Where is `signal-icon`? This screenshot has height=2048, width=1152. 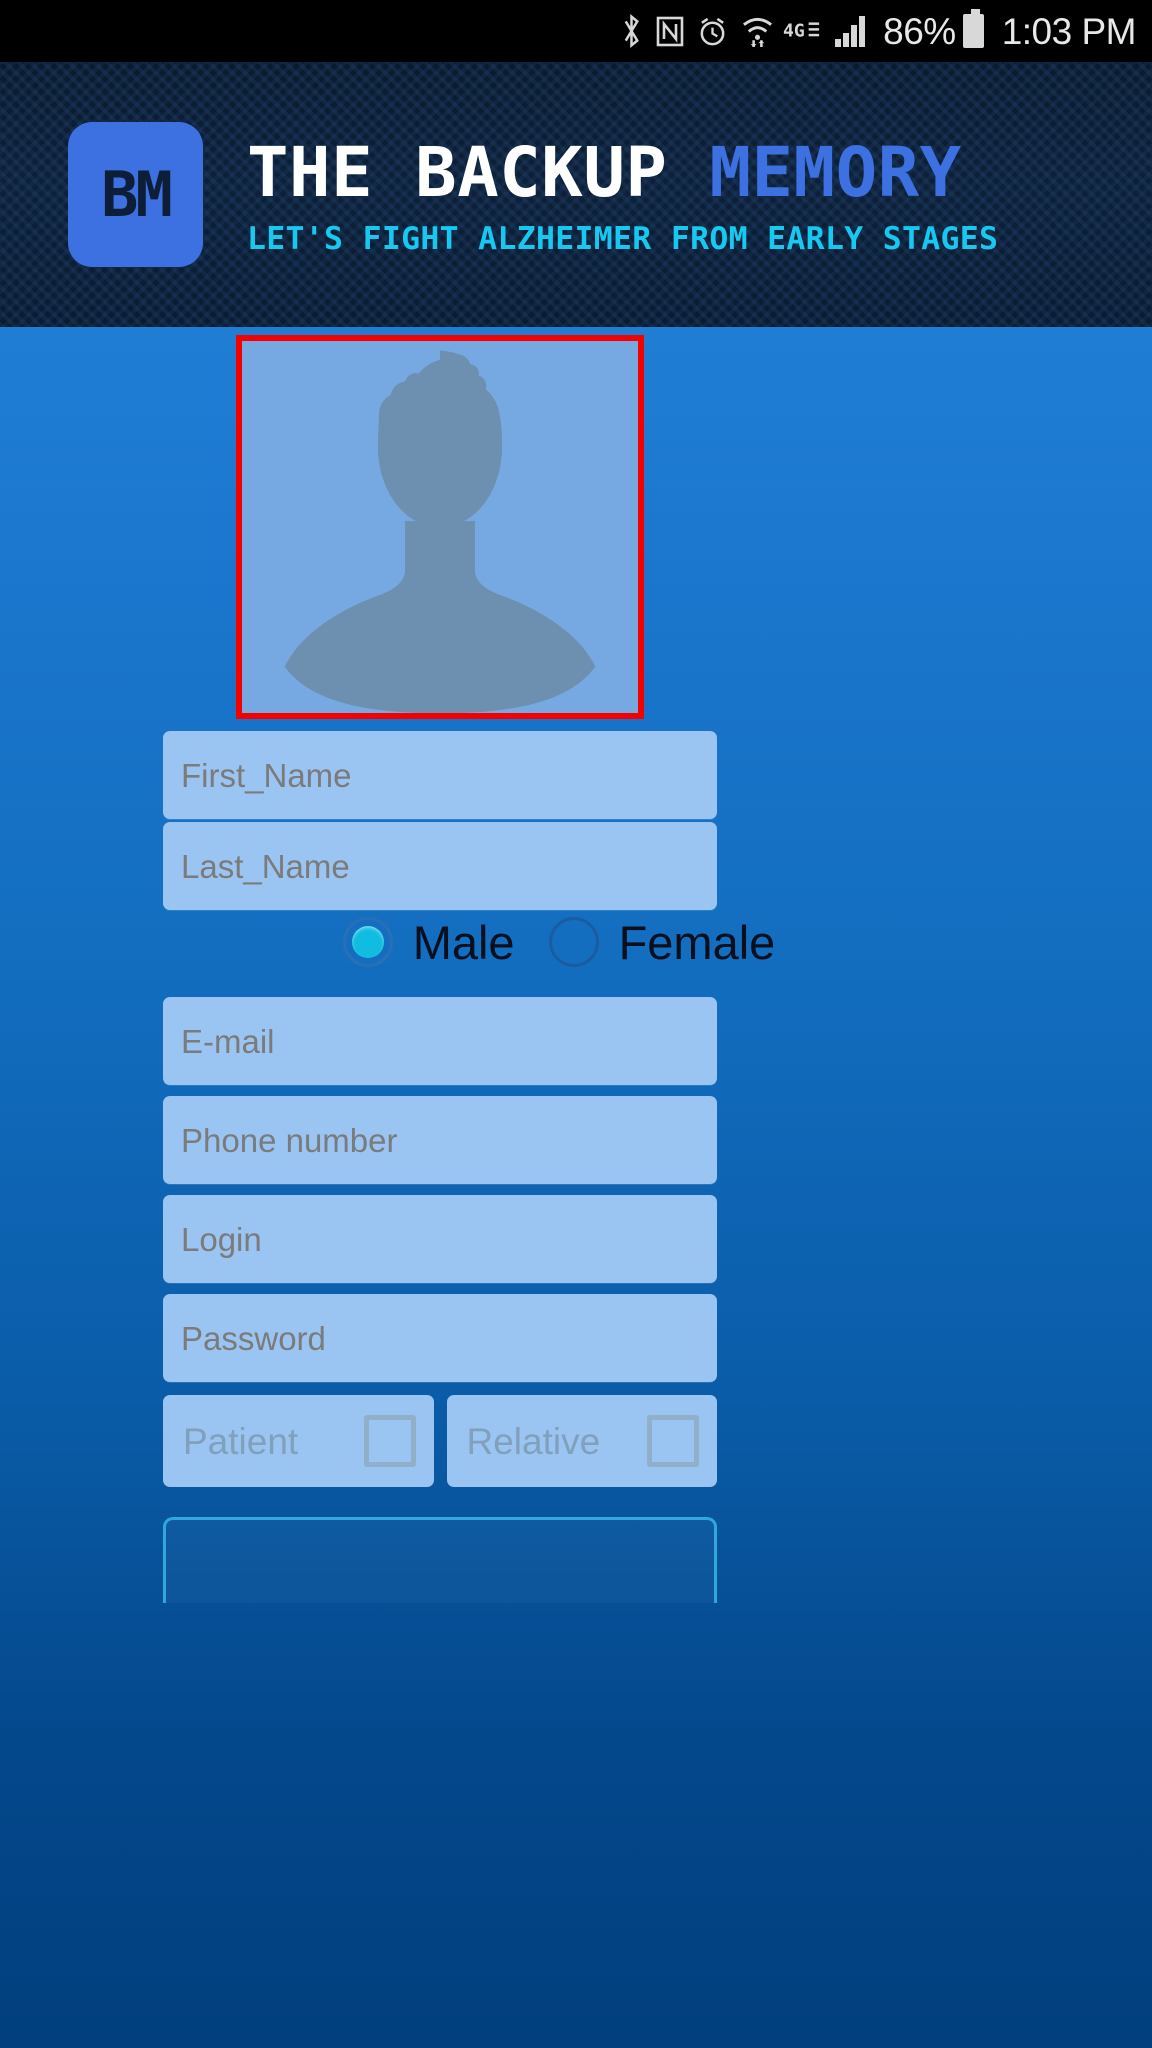
signal-icon is located at coordinates (852, 31).